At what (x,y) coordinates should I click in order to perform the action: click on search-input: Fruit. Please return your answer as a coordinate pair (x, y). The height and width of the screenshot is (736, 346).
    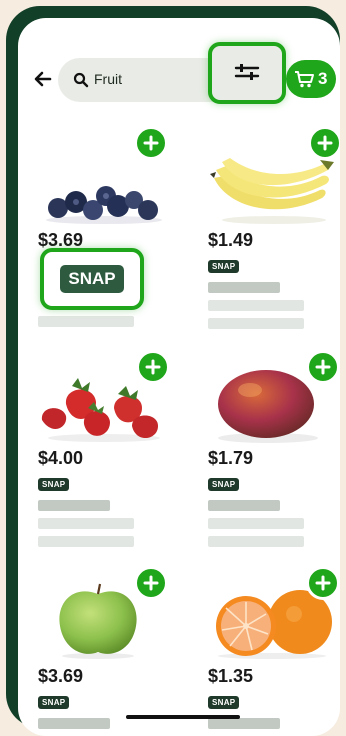
    Looking at the image, I should click on (108, 79).